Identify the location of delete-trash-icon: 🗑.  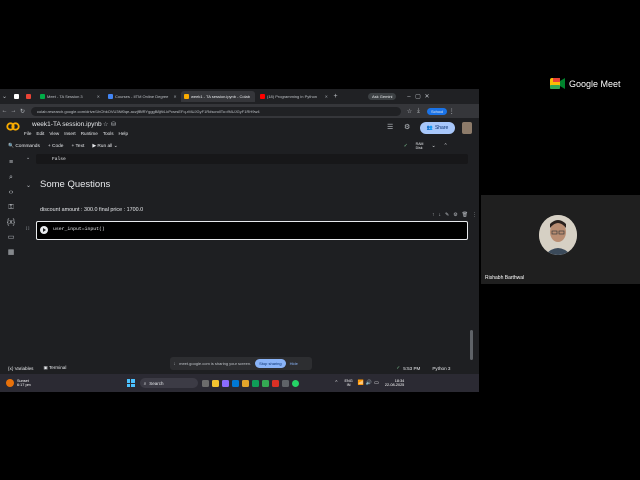
(465, 215).